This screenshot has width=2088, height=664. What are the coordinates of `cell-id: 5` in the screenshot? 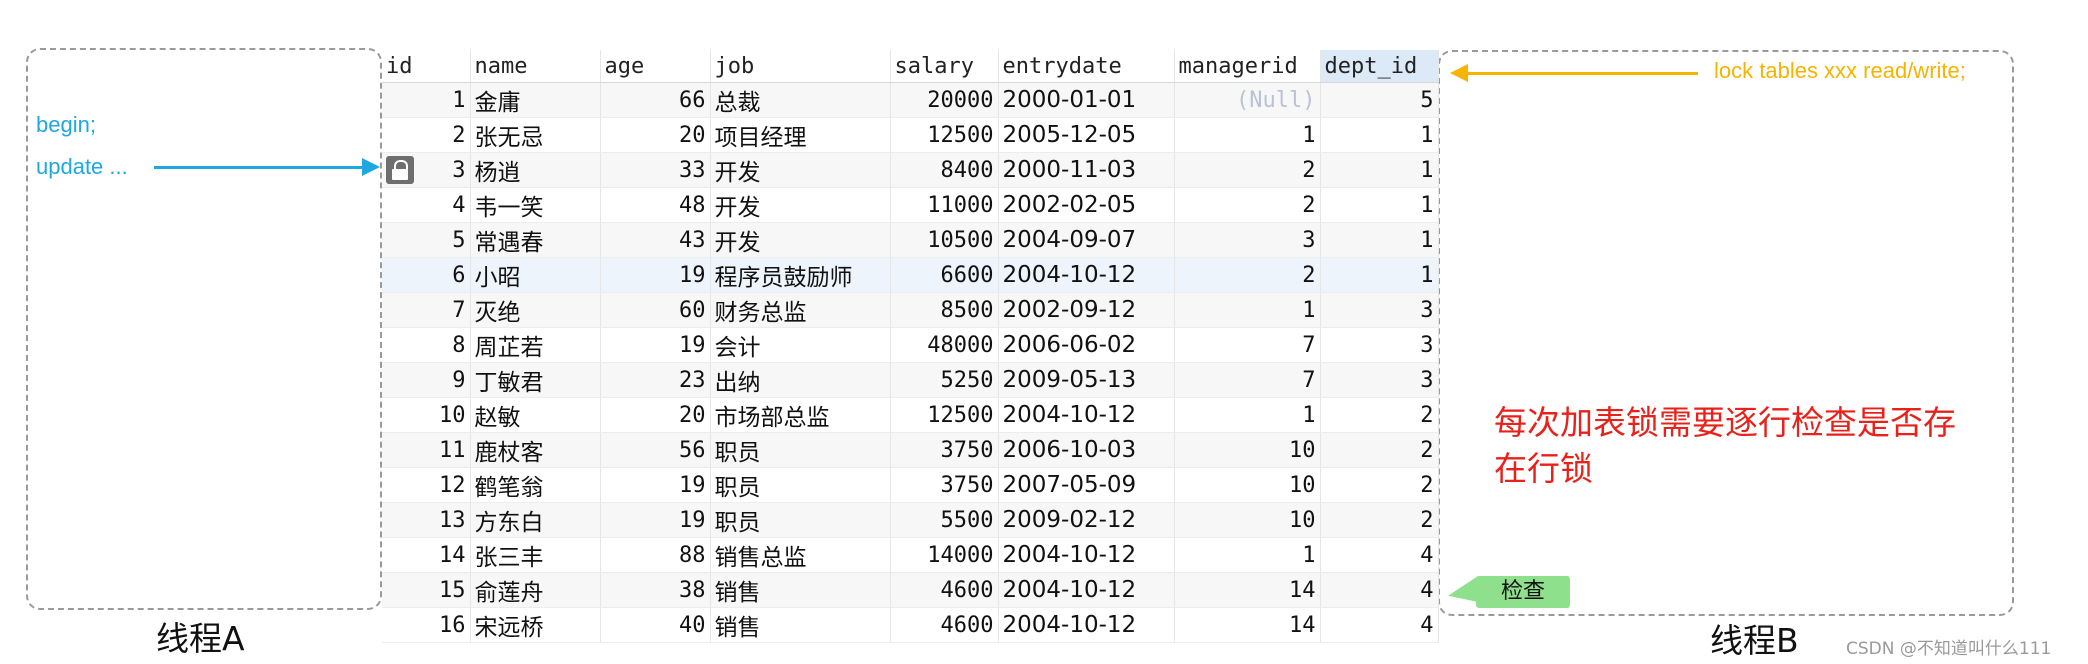 It's located at (426, 240).